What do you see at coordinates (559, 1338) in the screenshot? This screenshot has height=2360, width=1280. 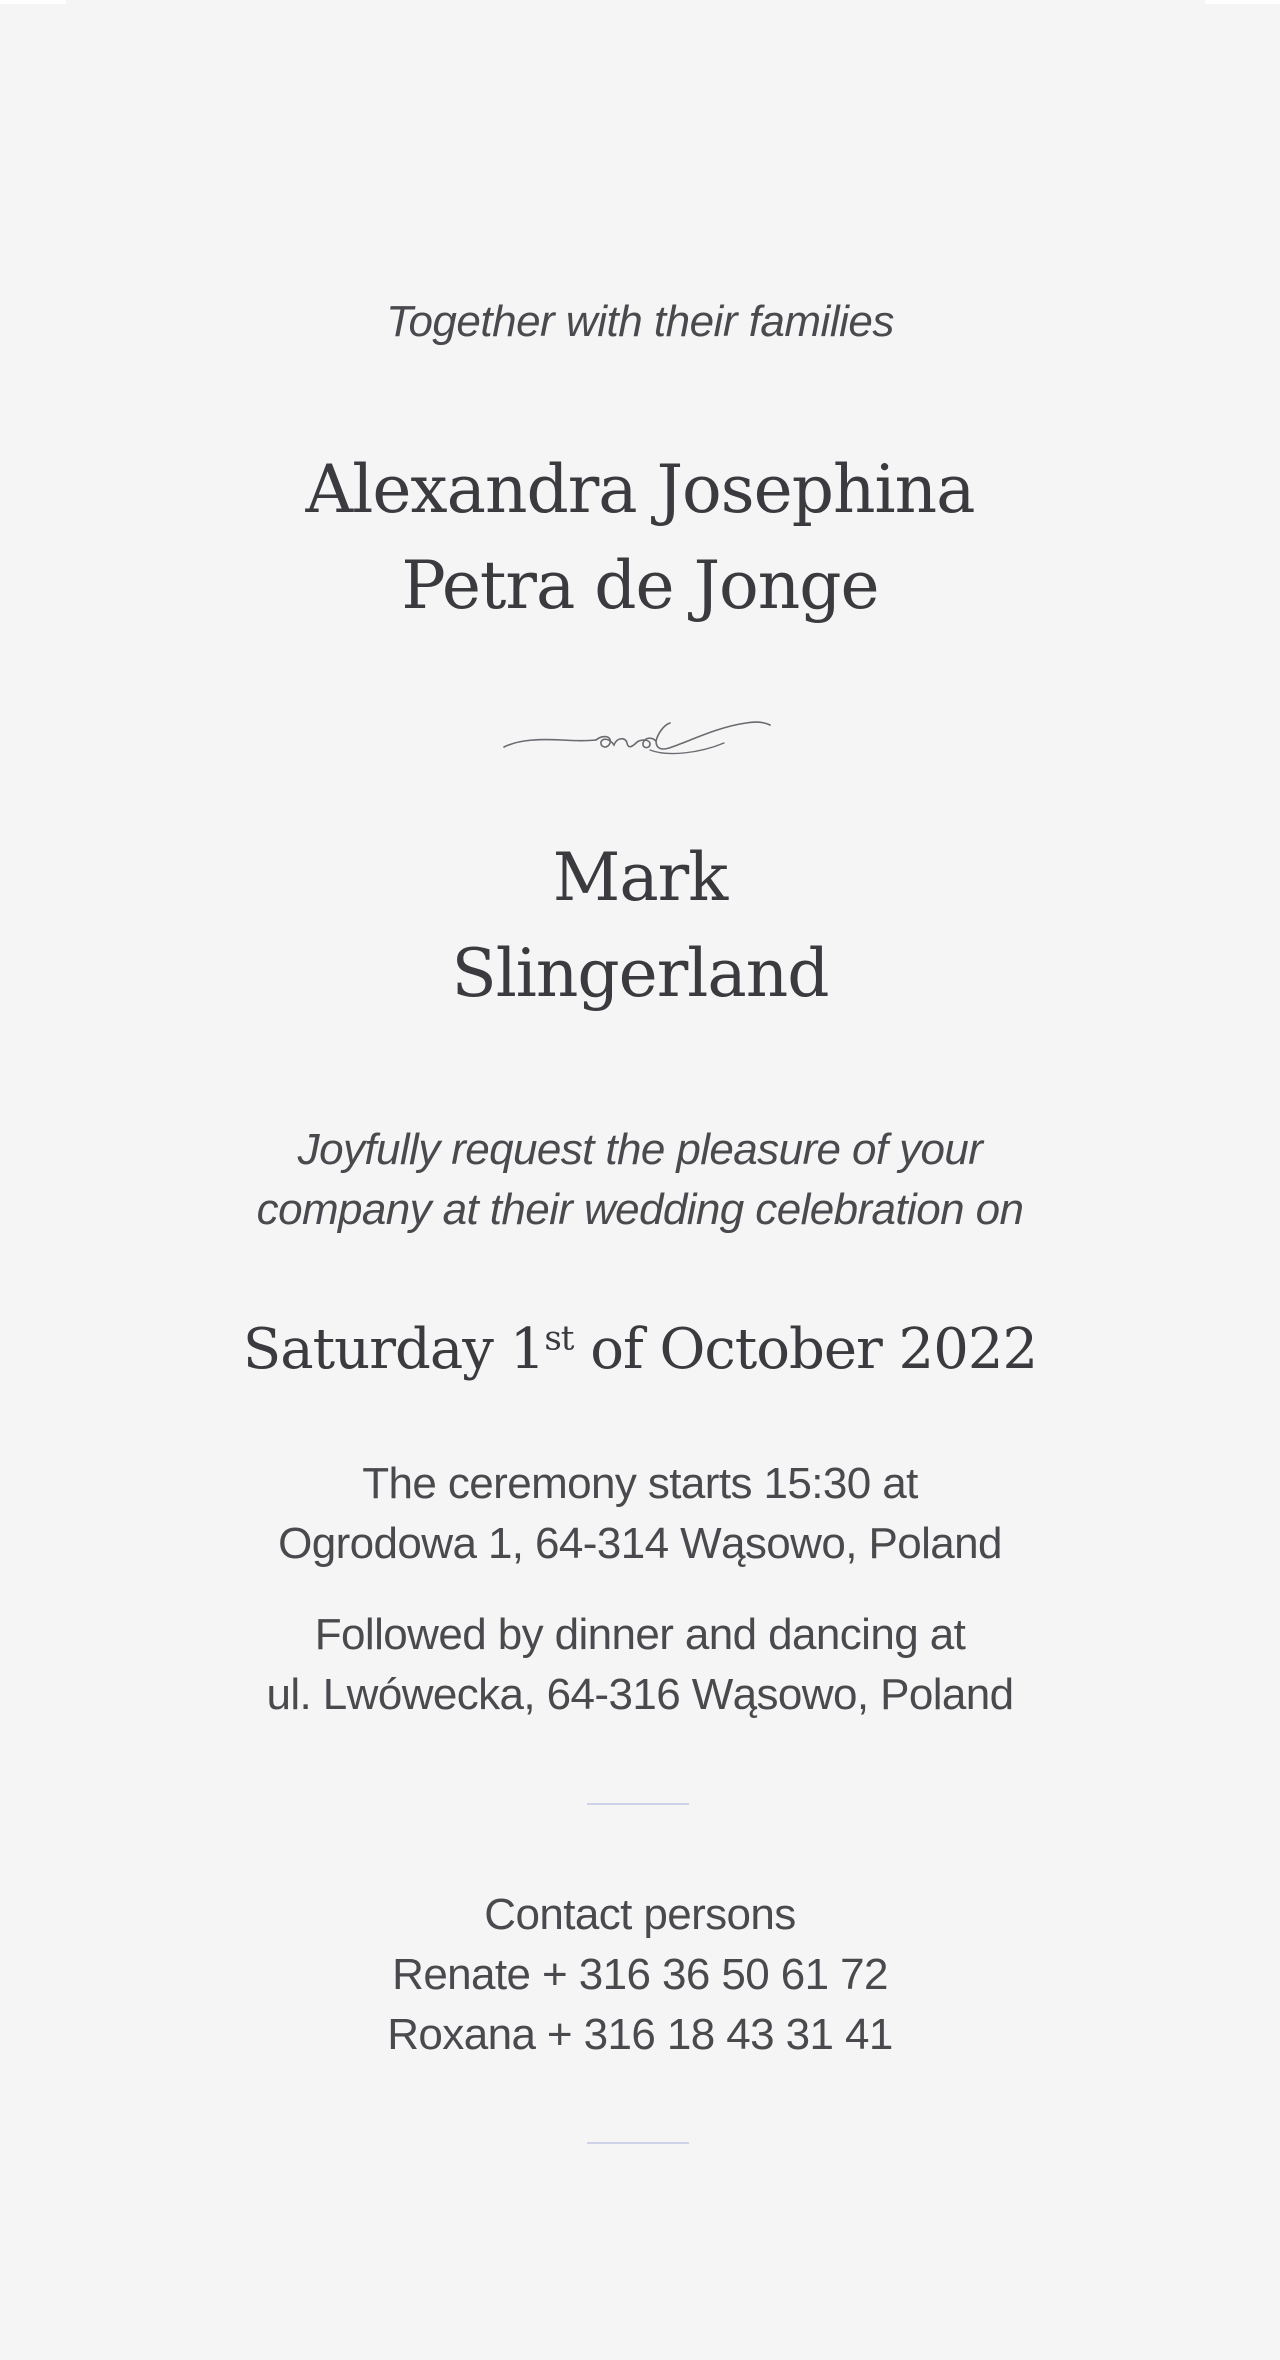 I see `date-ordinal: st` at bounding box center [559, 1338].